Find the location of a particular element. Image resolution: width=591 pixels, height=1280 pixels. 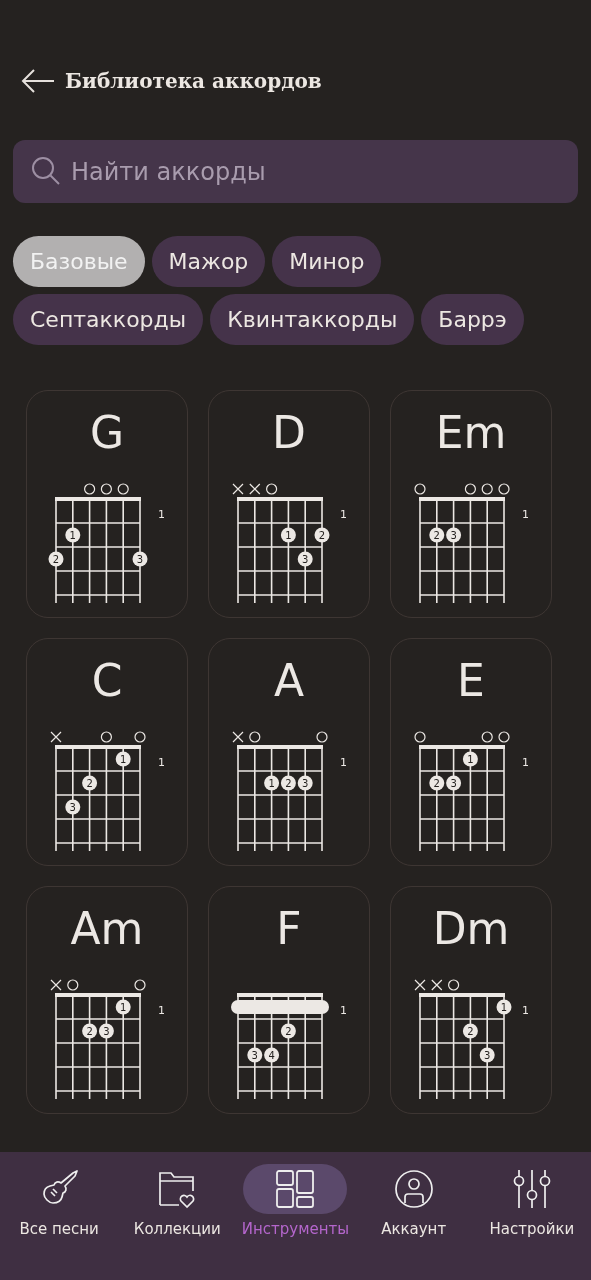

nav-tab: Все песни is located at coordinates (59, 1222).